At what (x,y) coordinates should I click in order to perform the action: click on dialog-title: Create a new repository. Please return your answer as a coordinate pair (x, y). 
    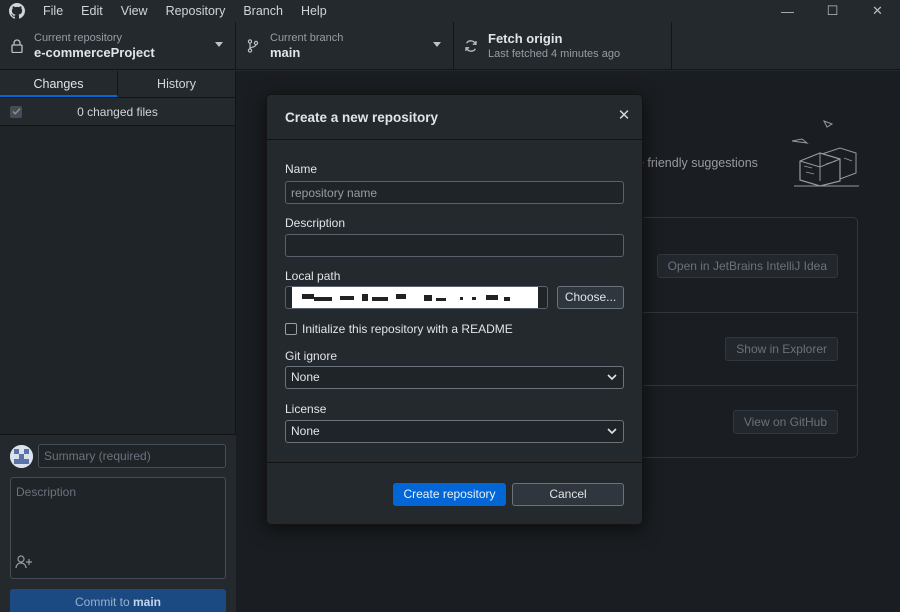
    Looking at the image, I should click on (362, 117).